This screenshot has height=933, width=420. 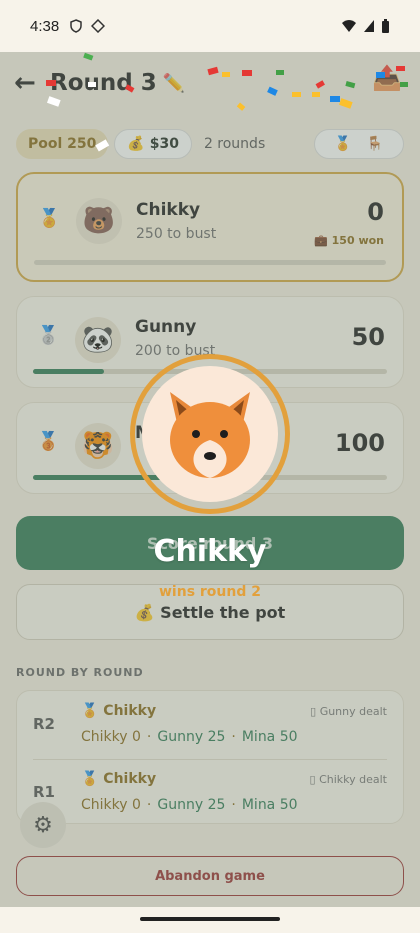 What do you see at coordinates (387, 82) in the screenshot?
I see `share-icon: 📤` at bounding box center [387, 82].